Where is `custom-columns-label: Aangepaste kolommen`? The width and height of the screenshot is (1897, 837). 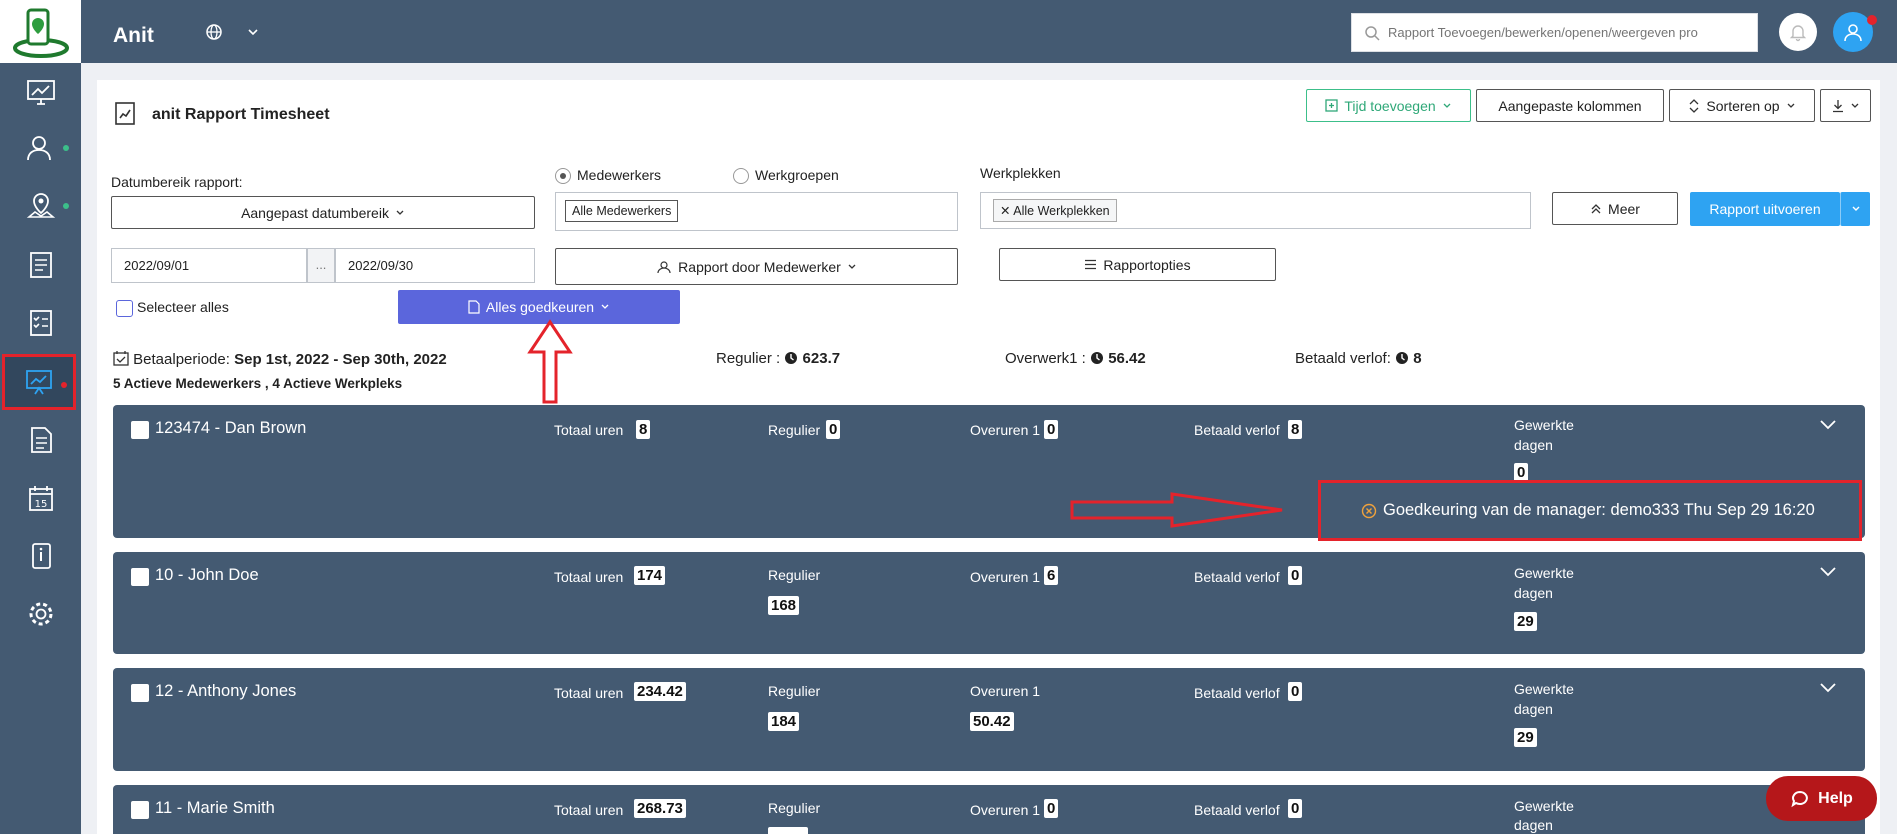
custom-columns-label: Aangepaste kolommen is located at coordinates (1570, 105).